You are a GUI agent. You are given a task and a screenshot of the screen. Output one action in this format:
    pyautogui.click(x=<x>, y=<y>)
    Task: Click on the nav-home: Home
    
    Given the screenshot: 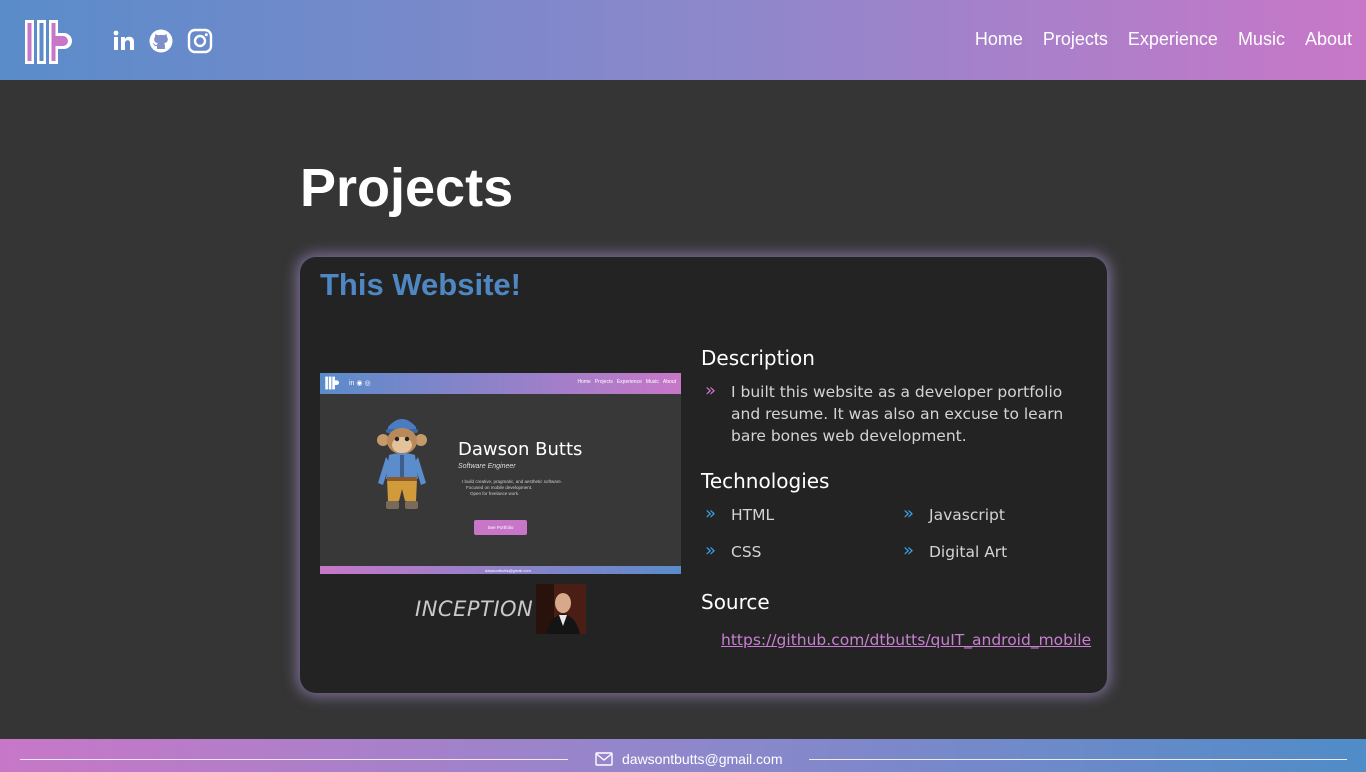 What is the action you would take?
    pyautogui.click(x=999, y=39)
    